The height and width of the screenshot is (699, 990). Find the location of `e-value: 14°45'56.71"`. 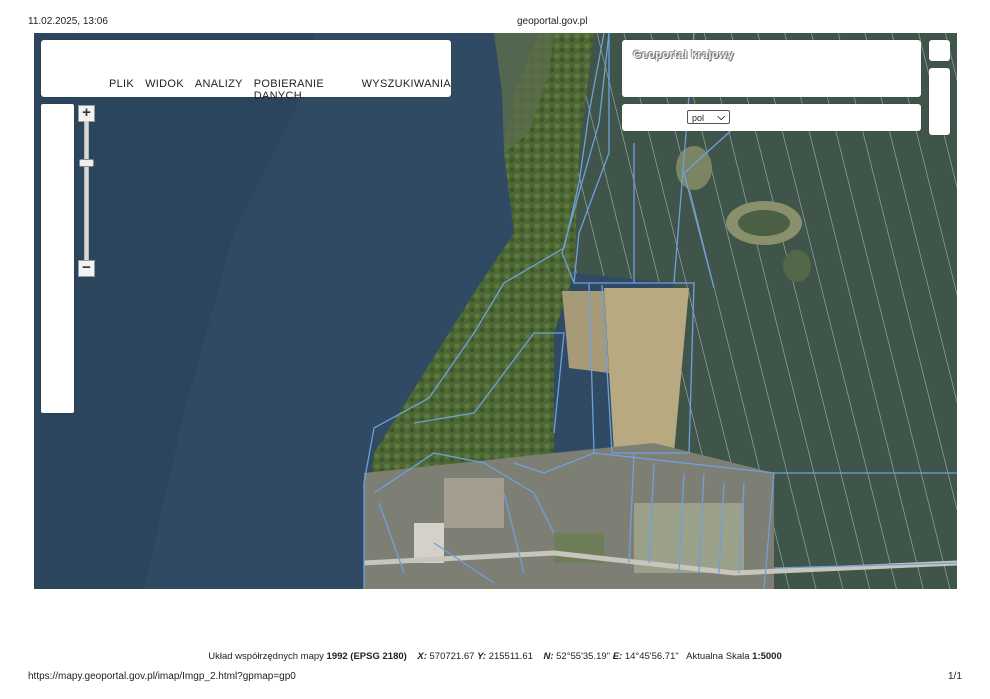

e-value: 14°45'56.71" is located at coordinates (651, 656).